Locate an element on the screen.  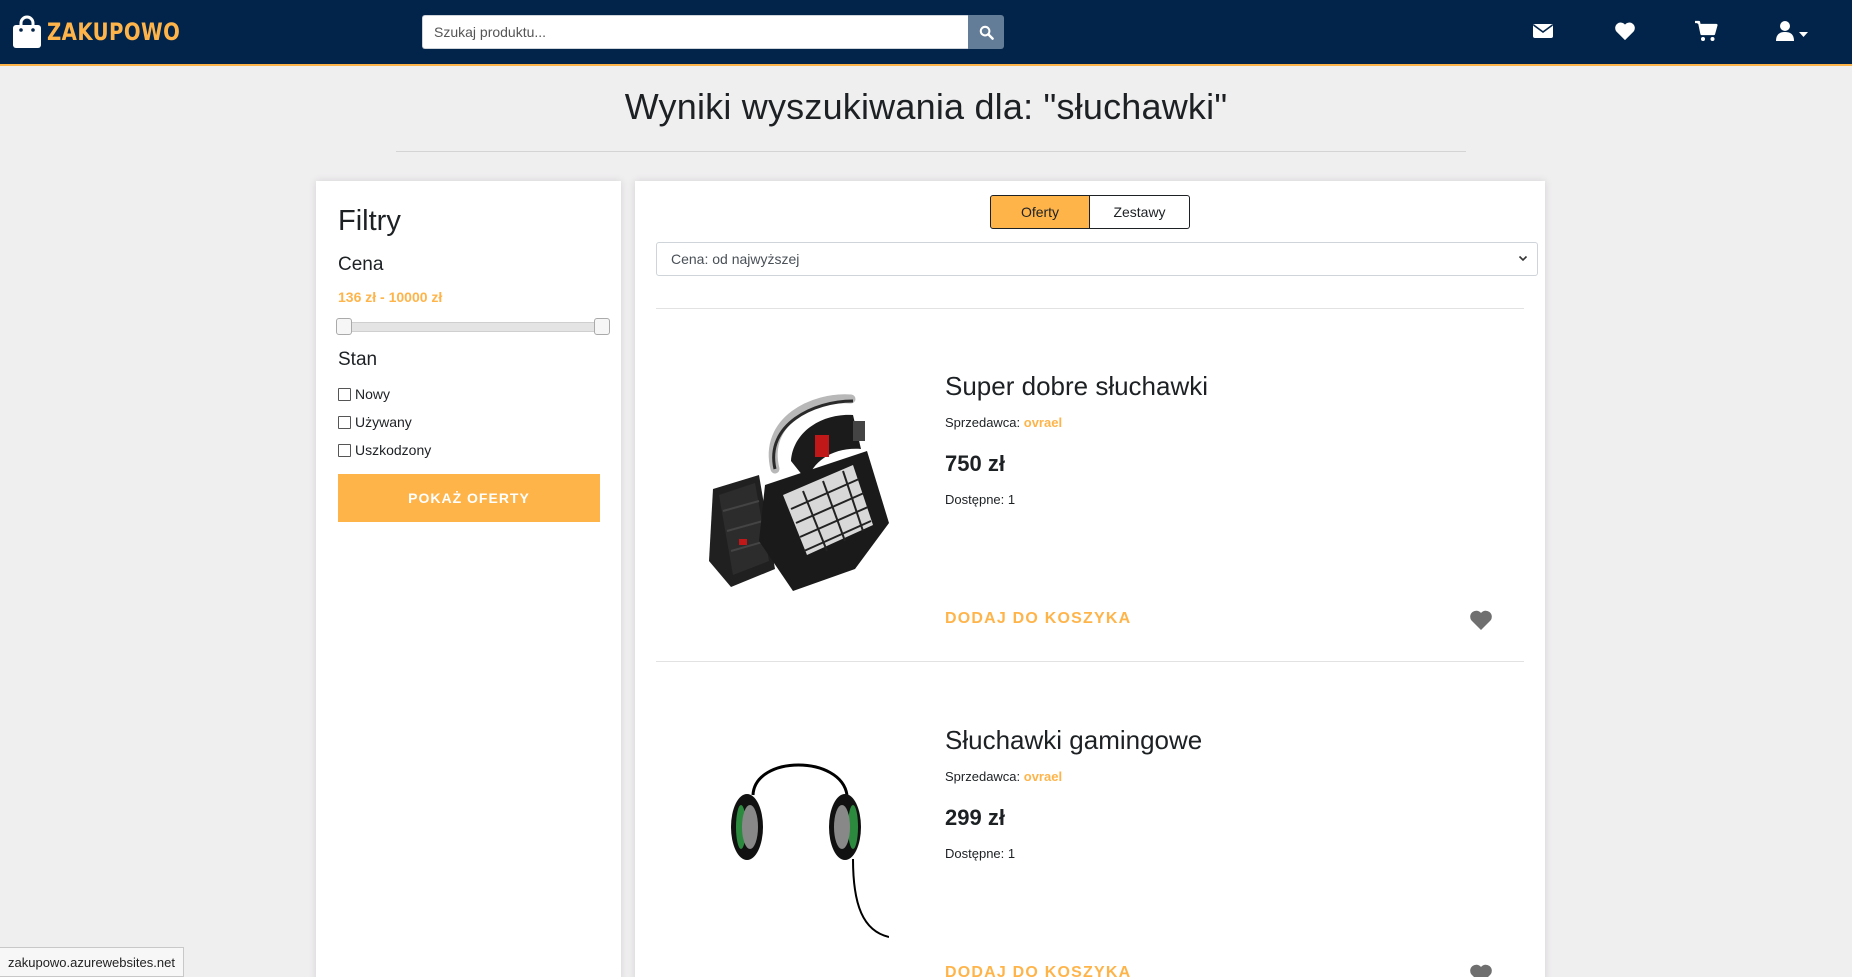
price-slider-max-handle is located at coordinates (602, 326).